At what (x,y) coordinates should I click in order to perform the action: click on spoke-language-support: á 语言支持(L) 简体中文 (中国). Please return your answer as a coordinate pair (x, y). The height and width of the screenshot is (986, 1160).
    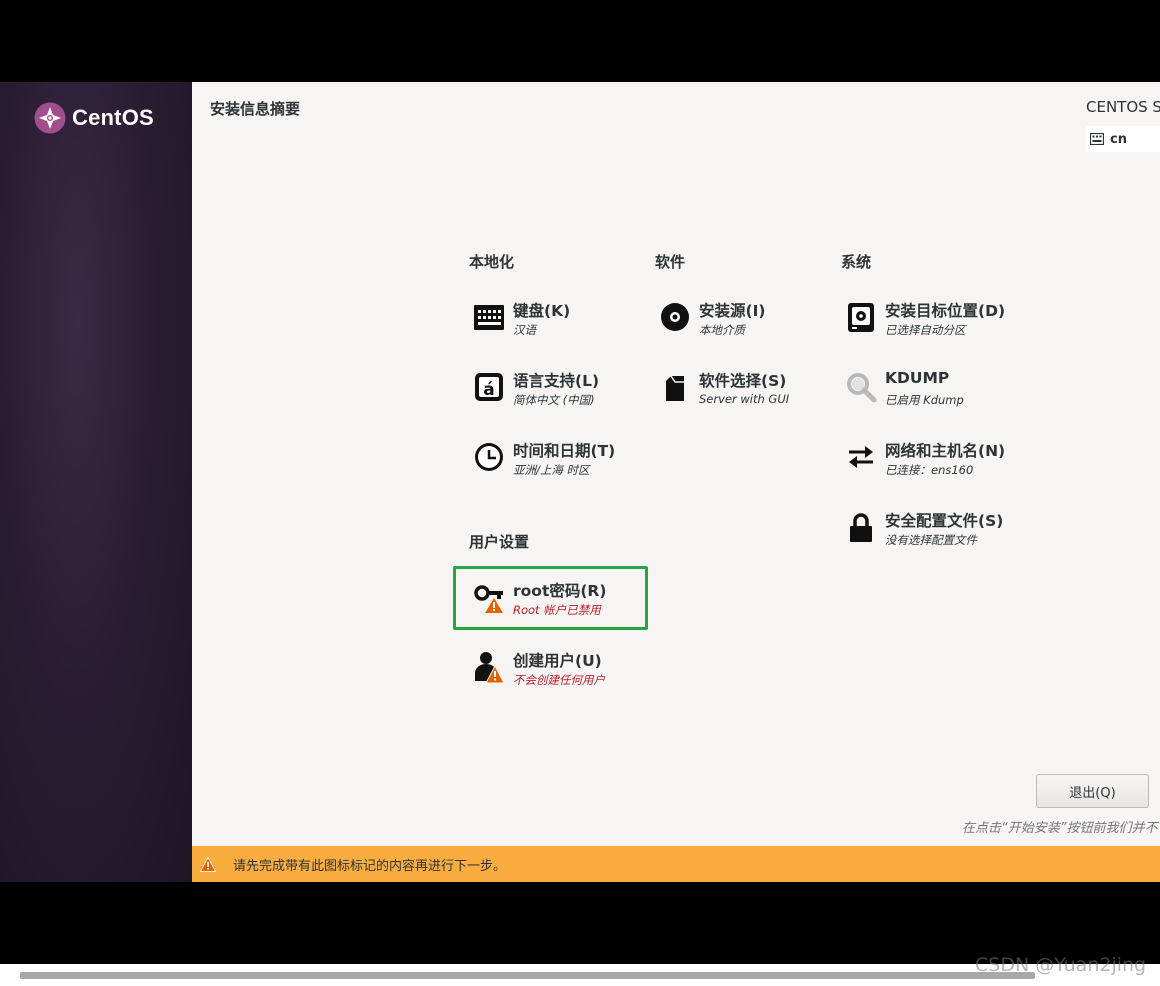
    Looking at the image, I should click on (564, 399).